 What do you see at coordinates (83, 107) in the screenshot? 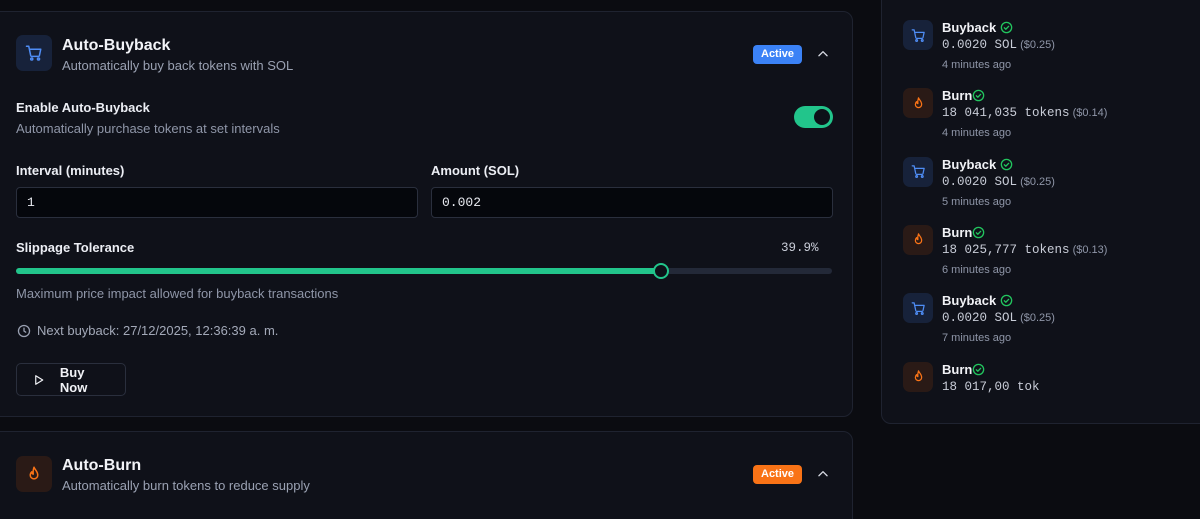
I see `enable-buyback-label: Enable Auto-Buyback` at bounding box center [83, 107].